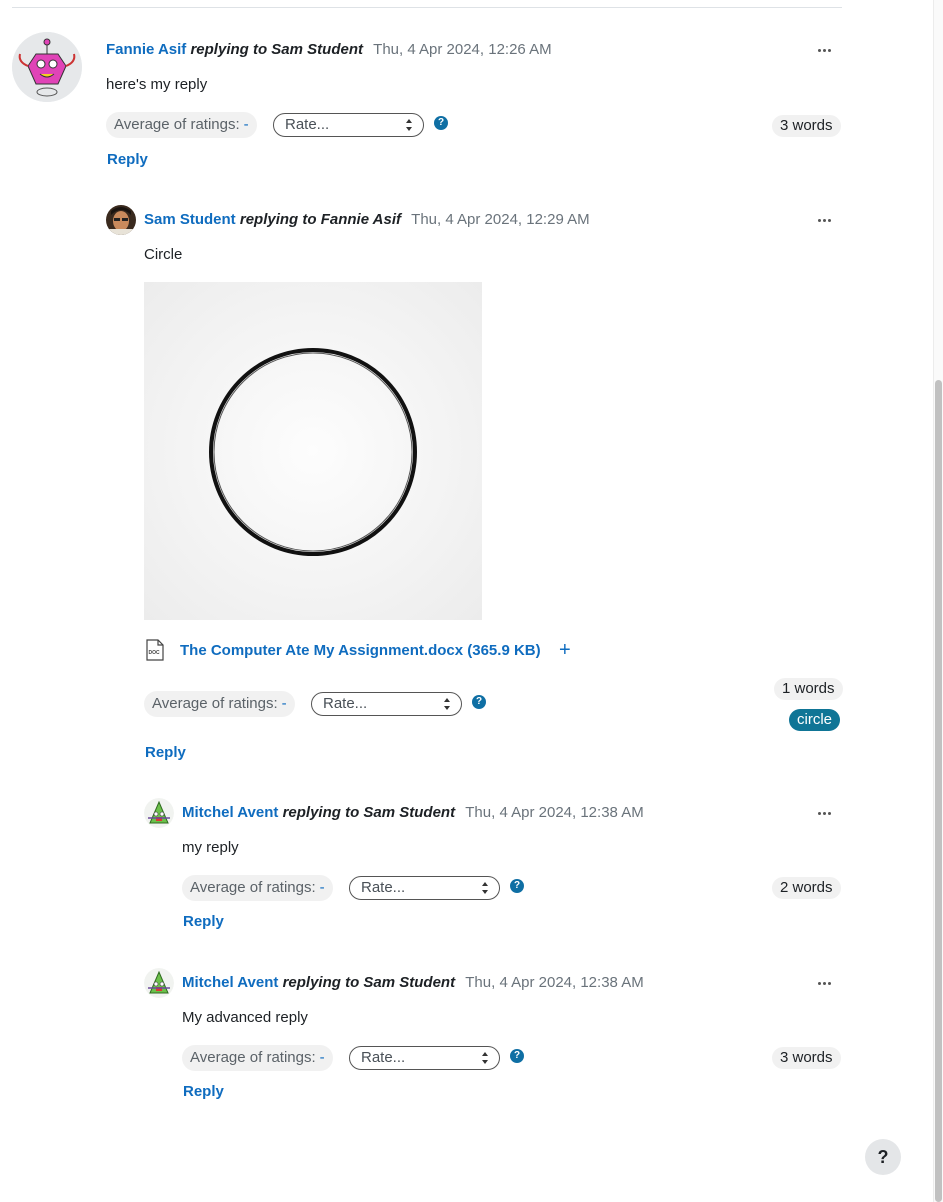  I want to click on post-date: Thu, 4 Apr 2024, 12:26 AM, so click(462, 49).